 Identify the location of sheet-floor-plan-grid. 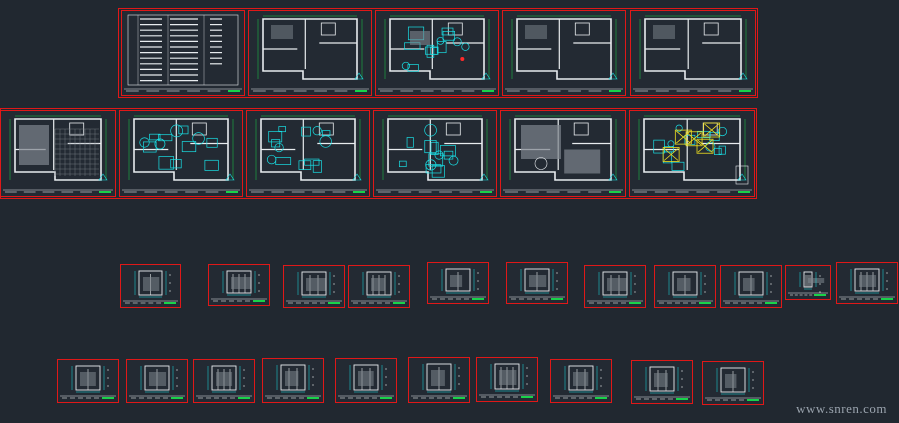
(58, 153).